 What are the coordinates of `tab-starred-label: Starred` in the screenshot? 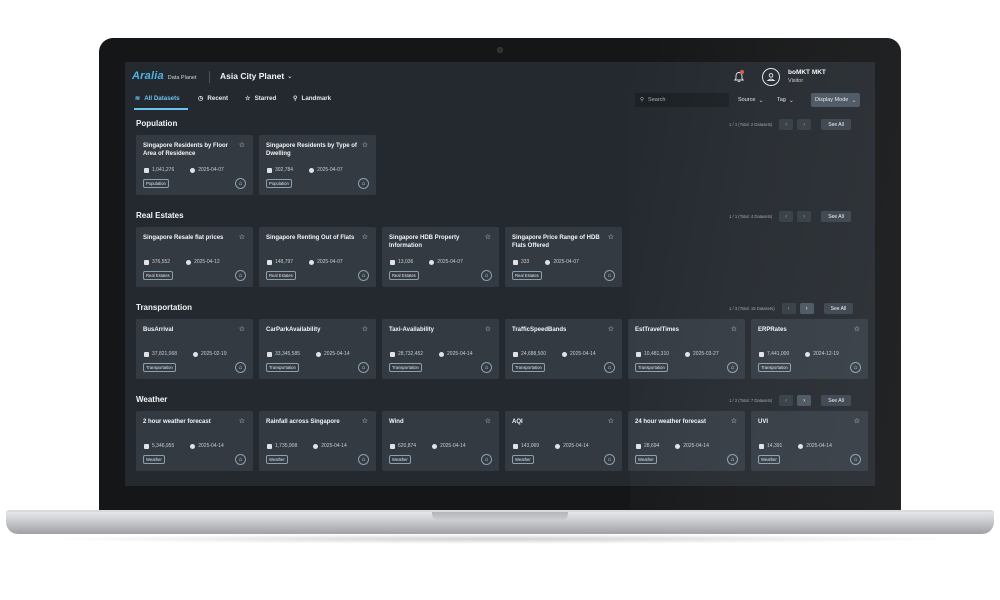 It's located at (265, 98).